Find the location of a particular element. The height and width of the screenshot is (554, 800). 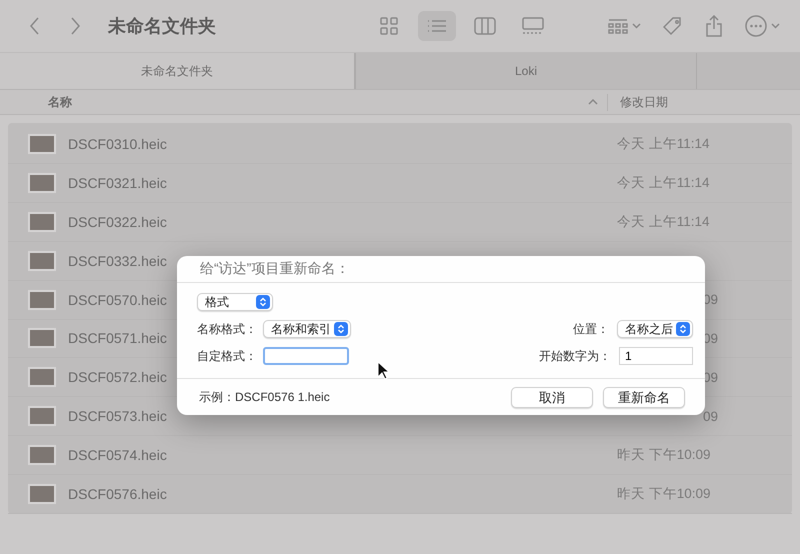

view-button is located at coordinates (437, 26).